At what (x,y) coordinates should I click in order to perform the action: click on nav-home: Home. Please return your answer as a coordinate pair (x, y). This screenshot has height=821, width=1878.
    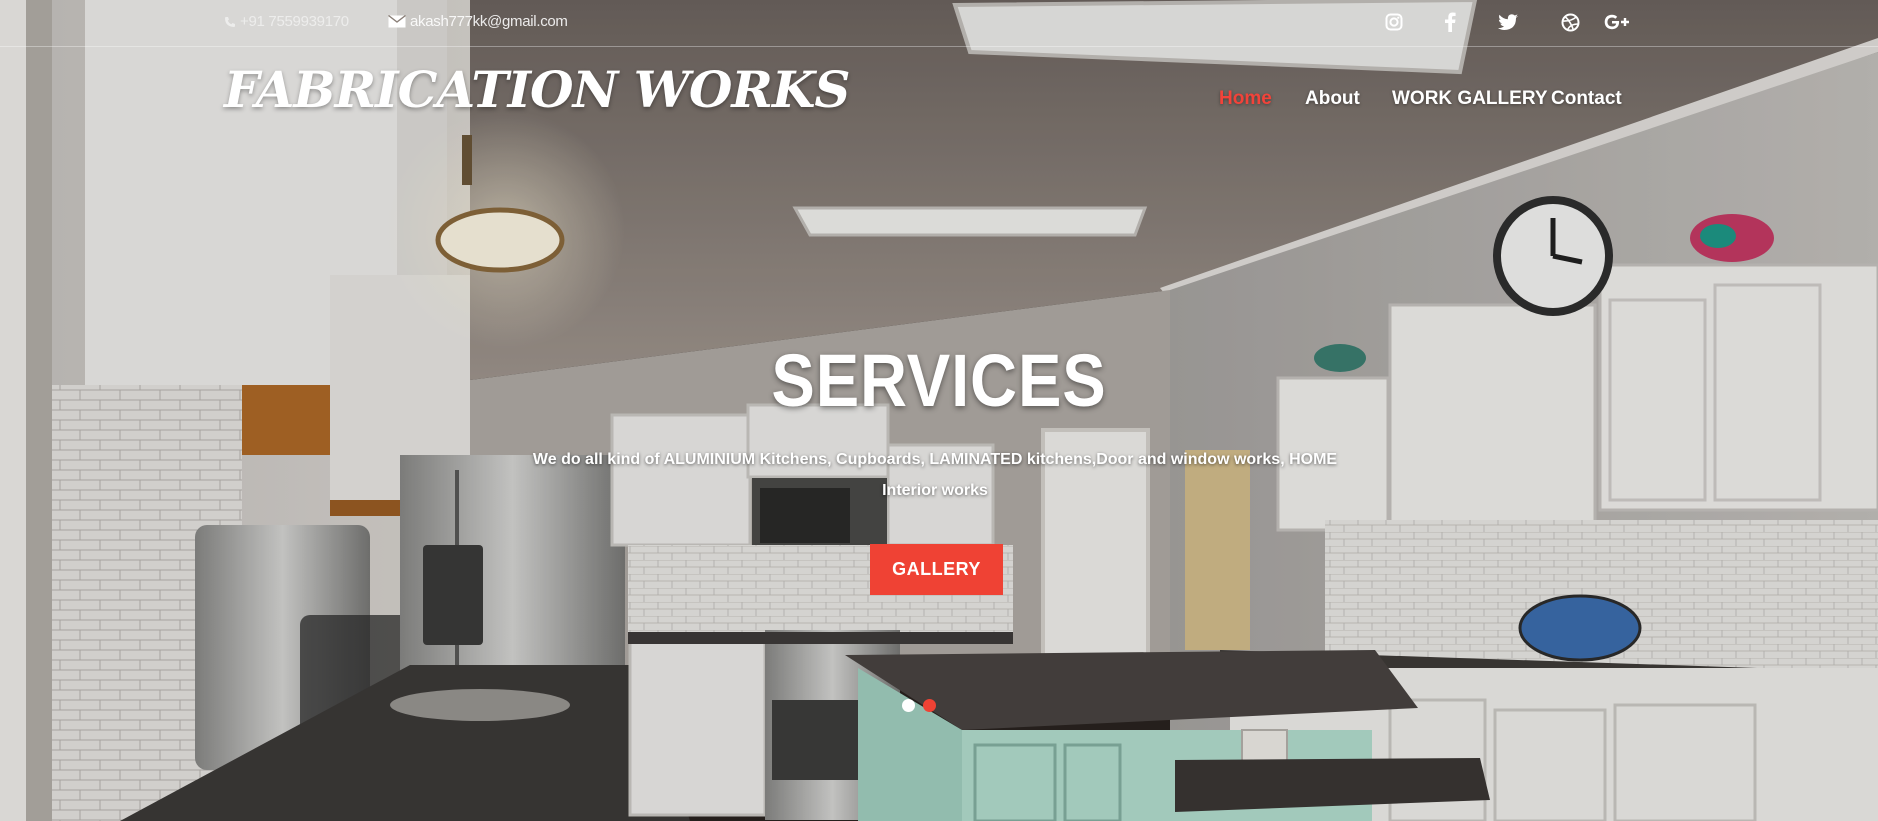
    Looking at the image, I should click on (1245, 99).